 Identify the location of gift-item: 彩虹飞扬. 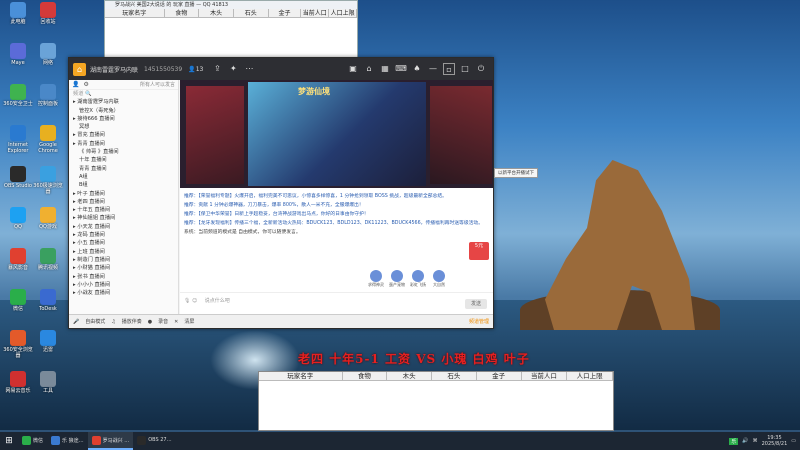
(418, 279).